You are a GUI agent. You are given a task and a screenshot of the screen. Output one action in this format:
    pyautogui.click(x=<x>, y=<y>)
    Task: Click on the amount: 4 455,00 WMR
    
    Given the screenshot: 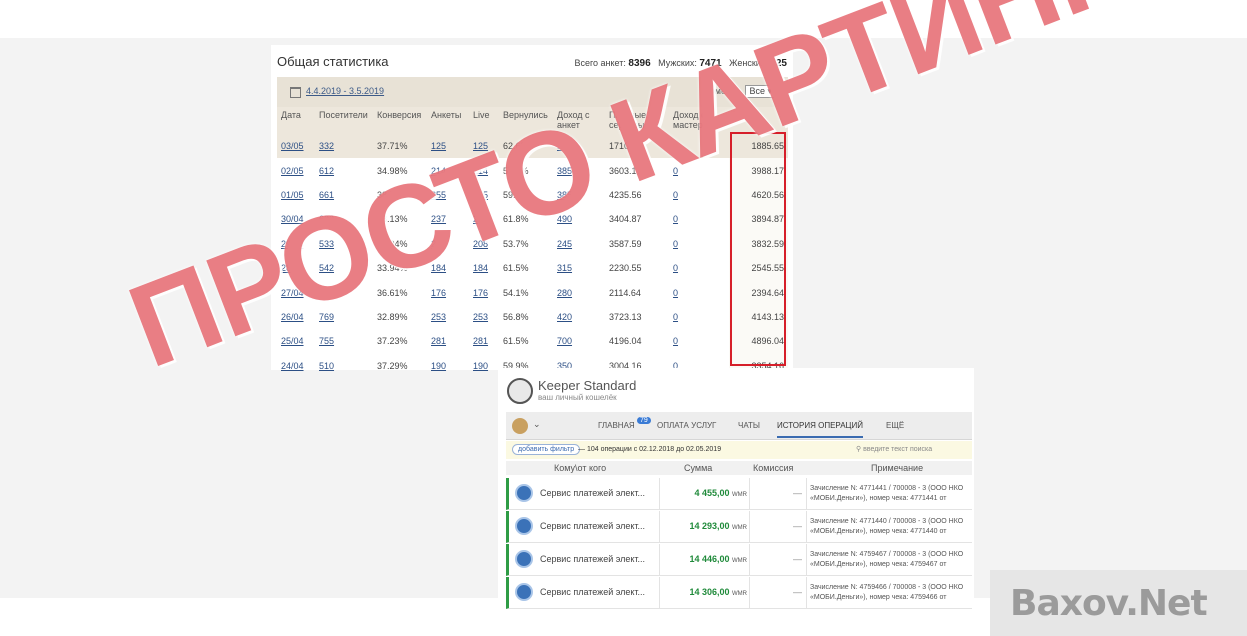 What is the action you would take?
    pyautogui.click(x=712, y=493)
    